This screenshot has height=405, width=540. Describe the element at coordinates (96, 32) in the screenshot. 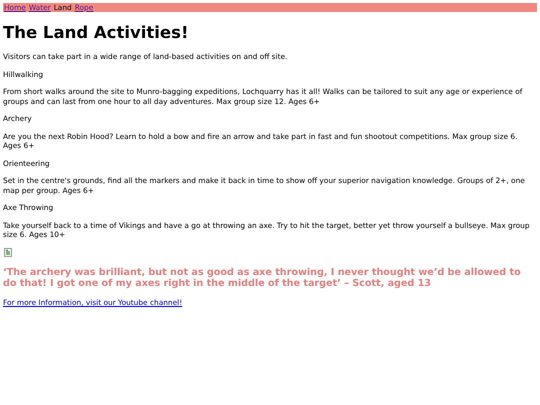

I see `page-title: The Land Activities!` at that location.